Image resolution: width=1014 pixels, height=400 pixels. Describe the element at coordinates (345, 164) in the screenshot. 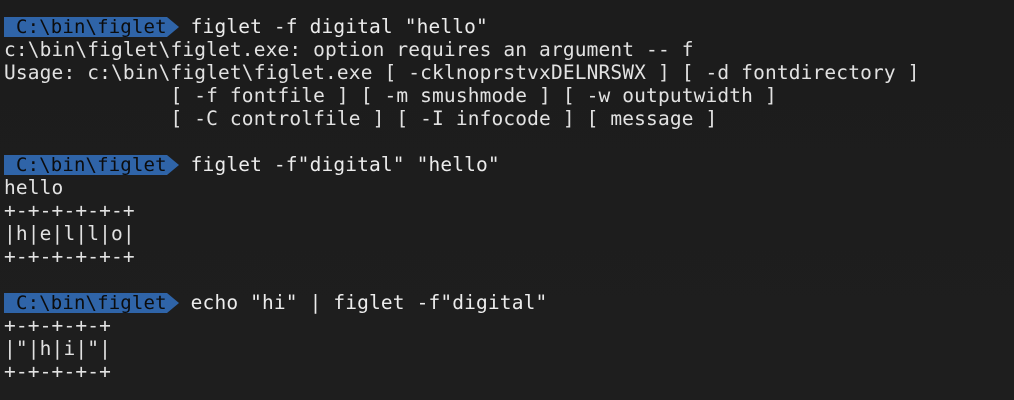

I see `command-text: figlet -f"digital" "hello"` at that location.